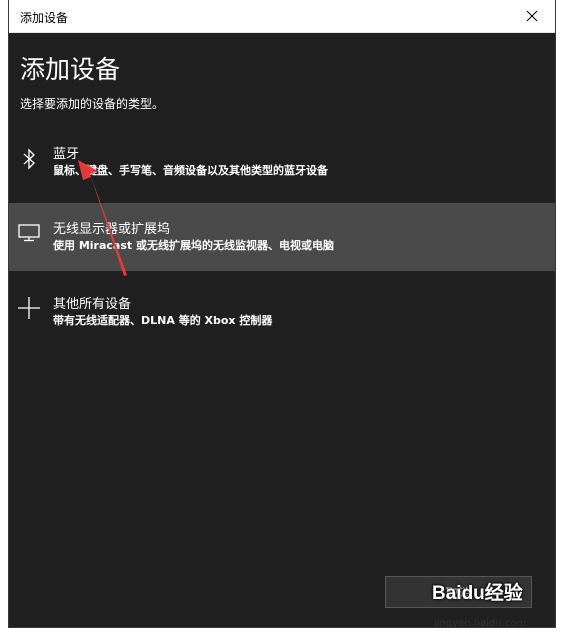 This screenshot has height=640, width=564. I want to click on watermark-url: jingyan.baidu.com, so click(480, 623).